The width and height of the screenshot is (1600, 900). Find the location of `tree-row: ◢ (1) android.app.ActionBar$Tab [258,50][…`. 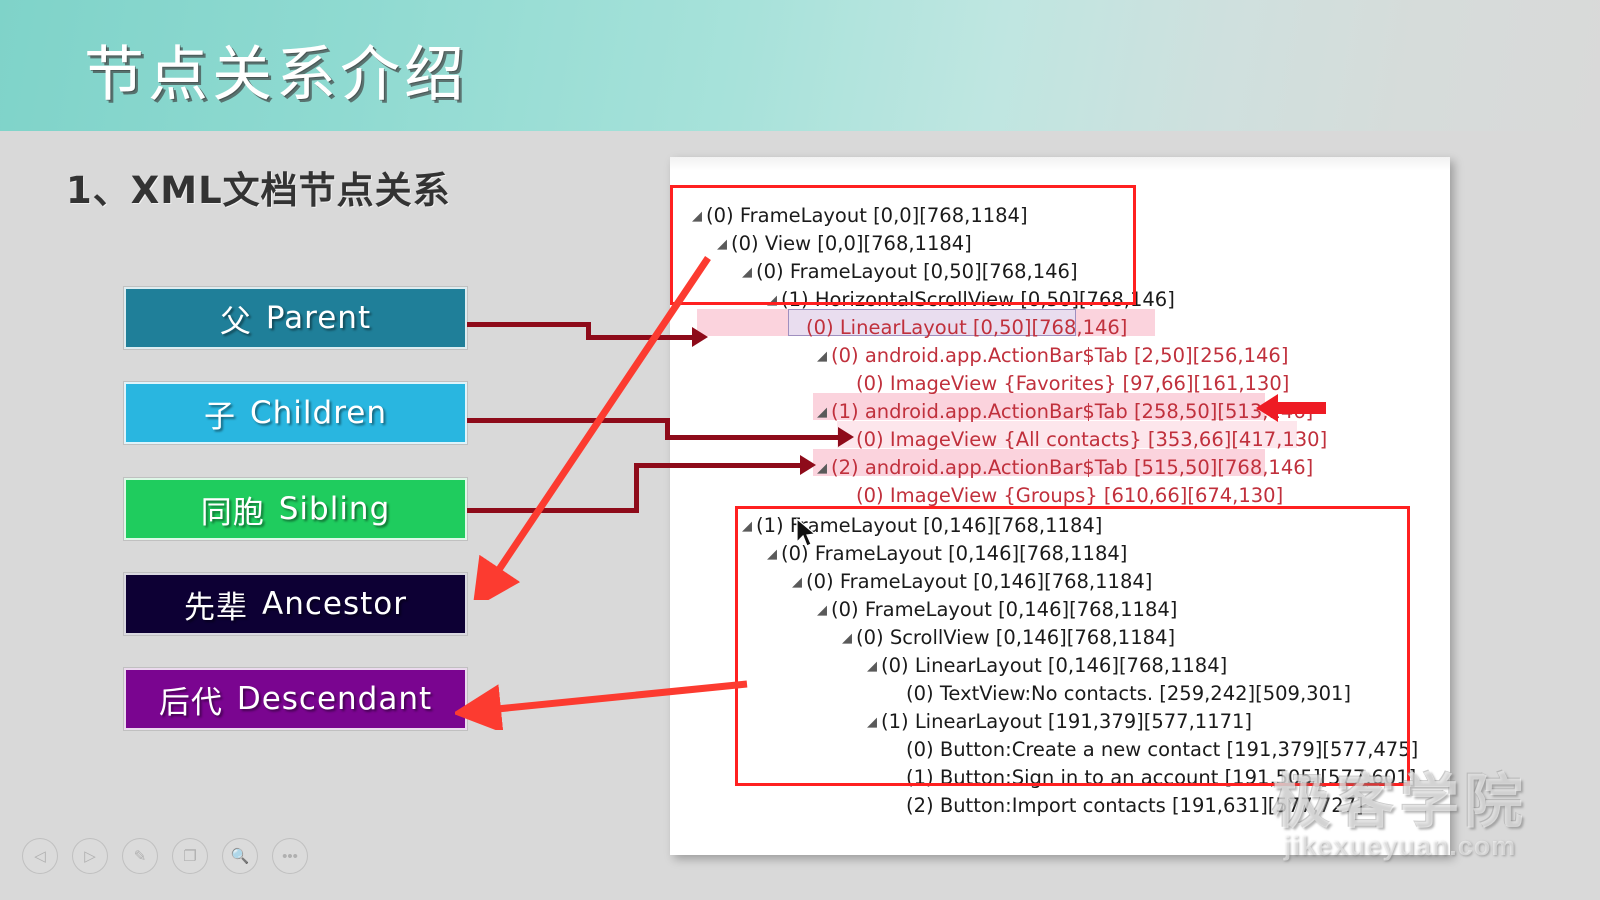

tree-row: ◢ (1) android.app.ActionBar$Tab [258,50][… is located at coordinates (1065, 412).